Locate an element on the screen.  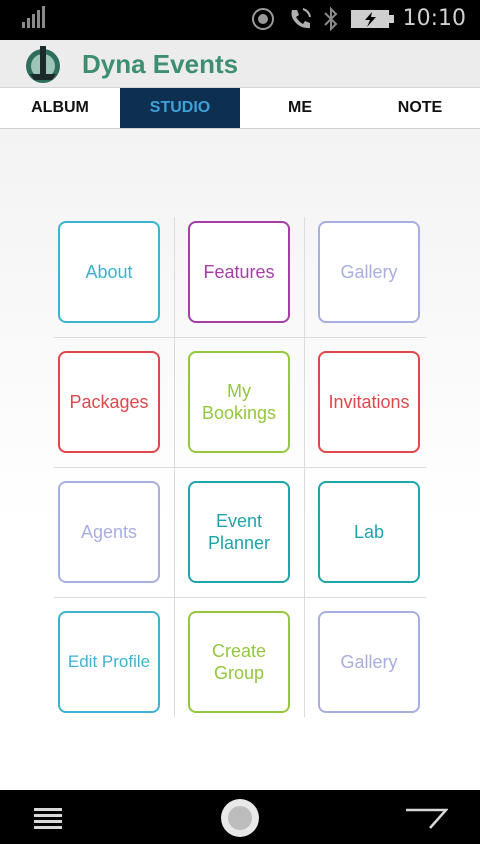
tab-album: ALBUM is located at coordinates (60, 108).